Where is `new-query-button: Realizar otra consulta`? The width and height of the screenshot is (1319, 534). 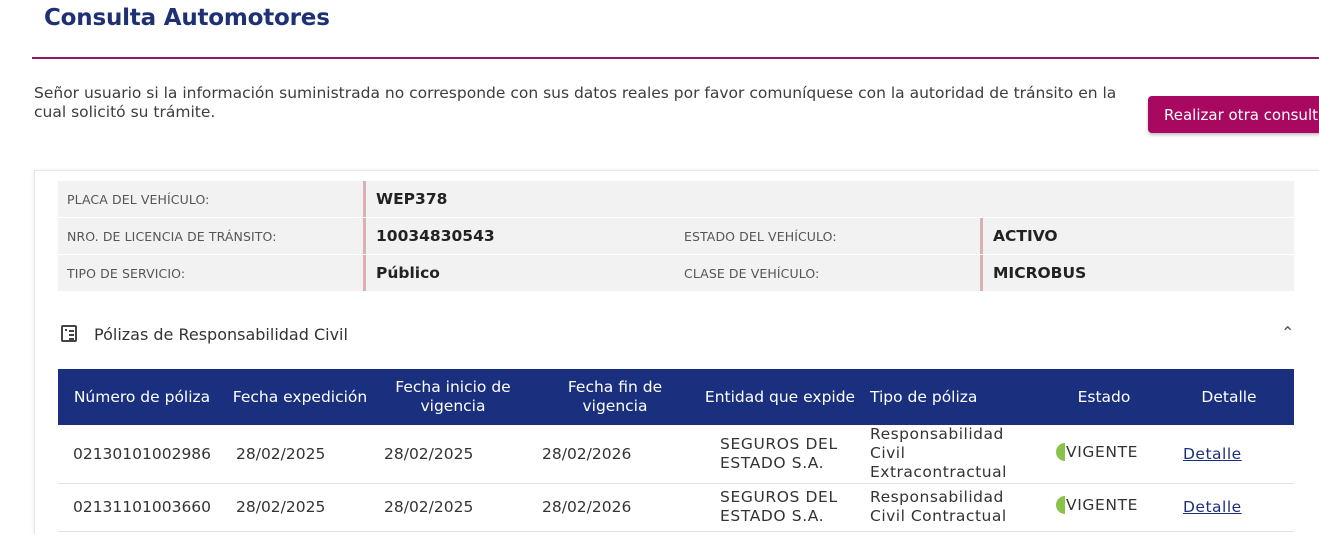
new-query-button: Realizar otra consulta is located at coordinates (1233, 114).